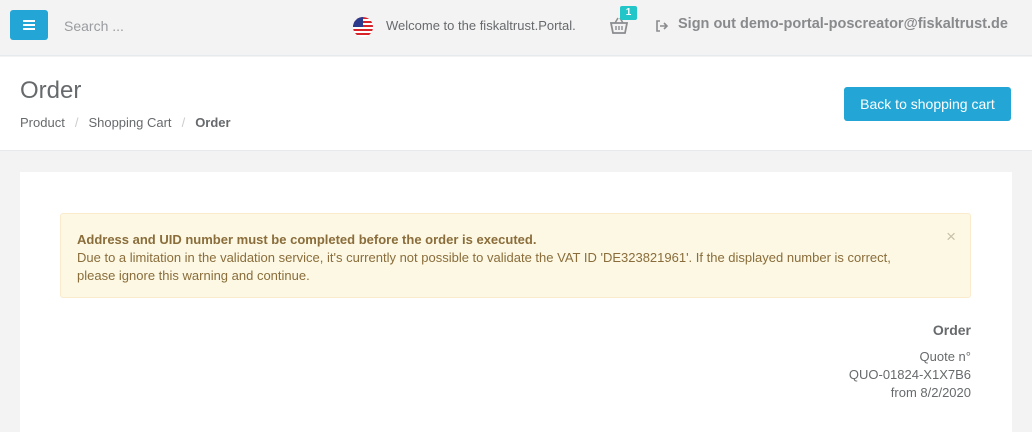 Image resolution: width=1032 pixels, height=432 pixels. Describe the element at coordinates (927, 104) in the screenshot. I see `back-to-cart-button: Back to shopping cart` at that location.